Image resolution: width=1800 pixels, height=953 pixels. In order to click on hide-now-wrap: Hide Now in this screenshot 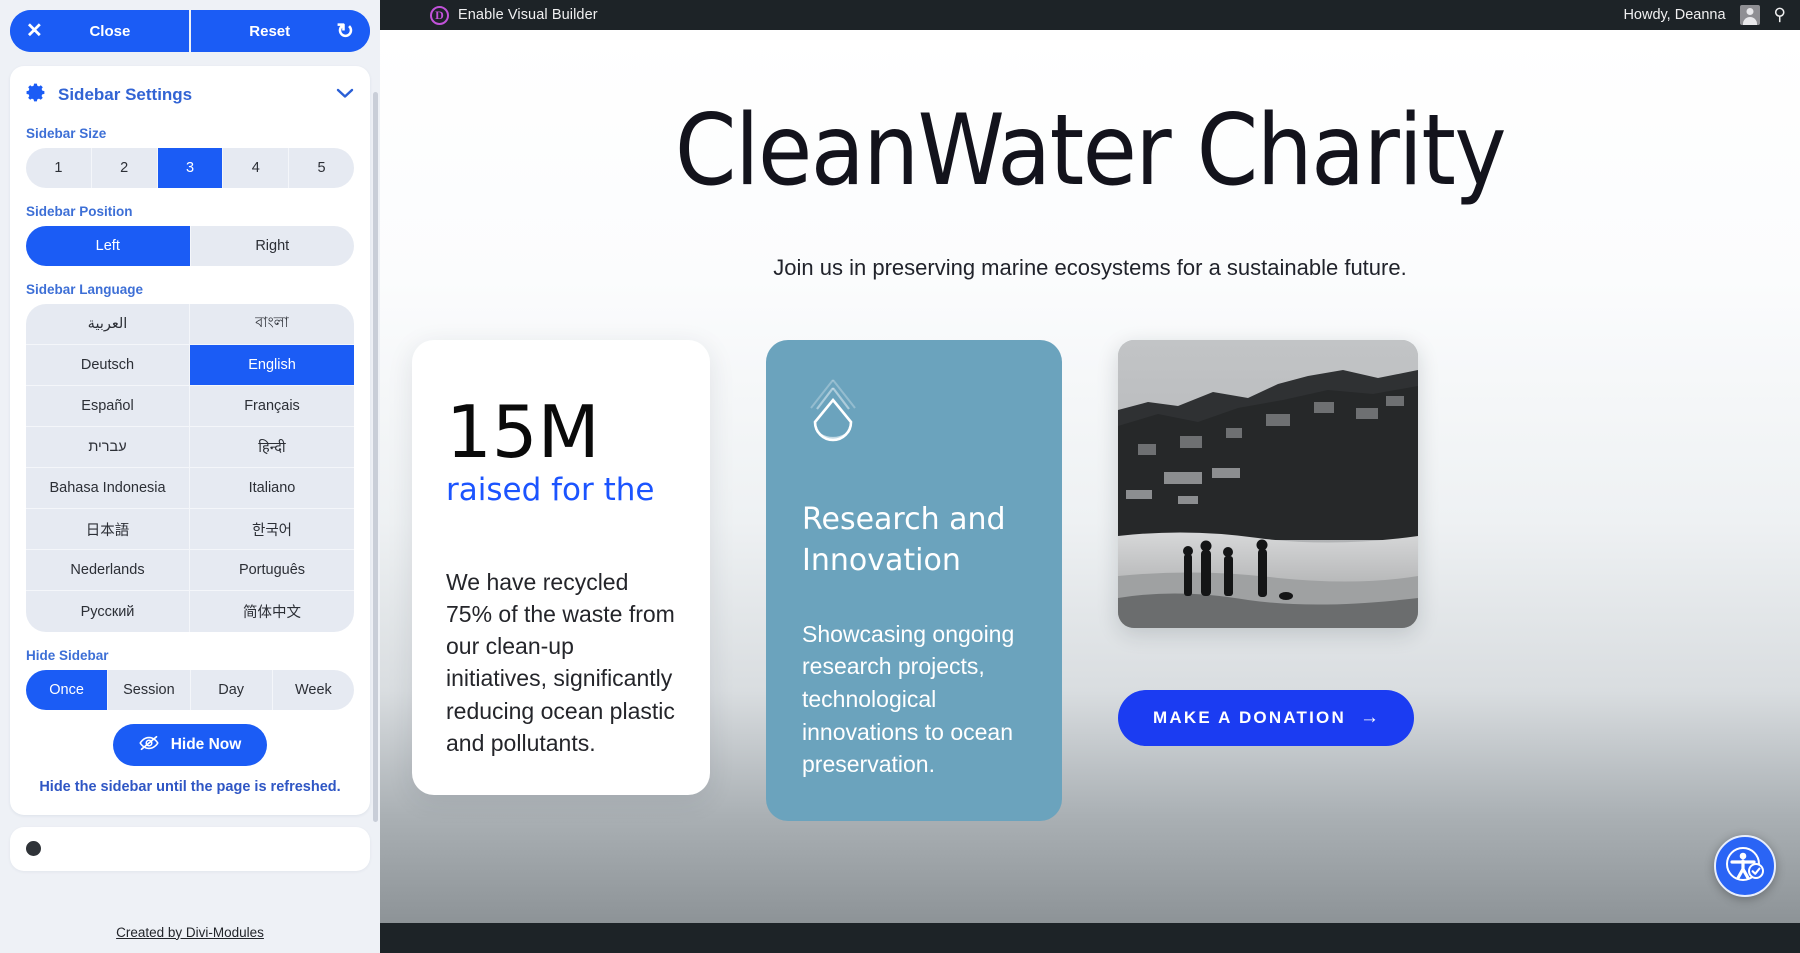, I will do `click(190, 745)`.